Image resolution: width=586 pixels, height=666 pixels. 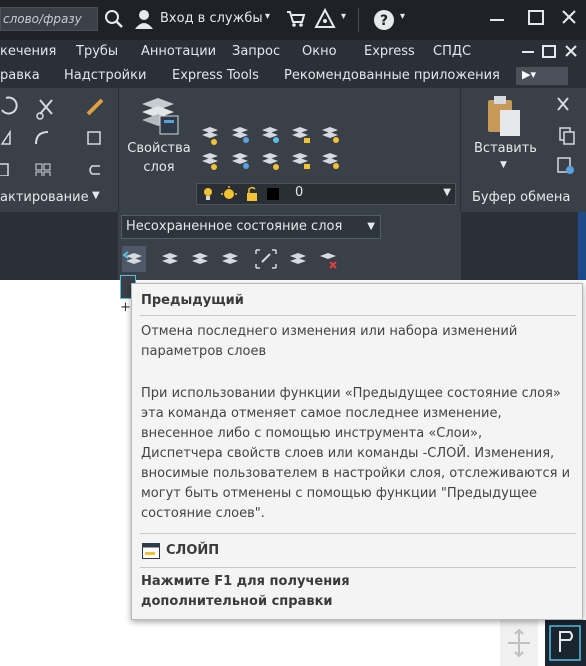 I want to click on user-icon, so click(x=144, y=19).